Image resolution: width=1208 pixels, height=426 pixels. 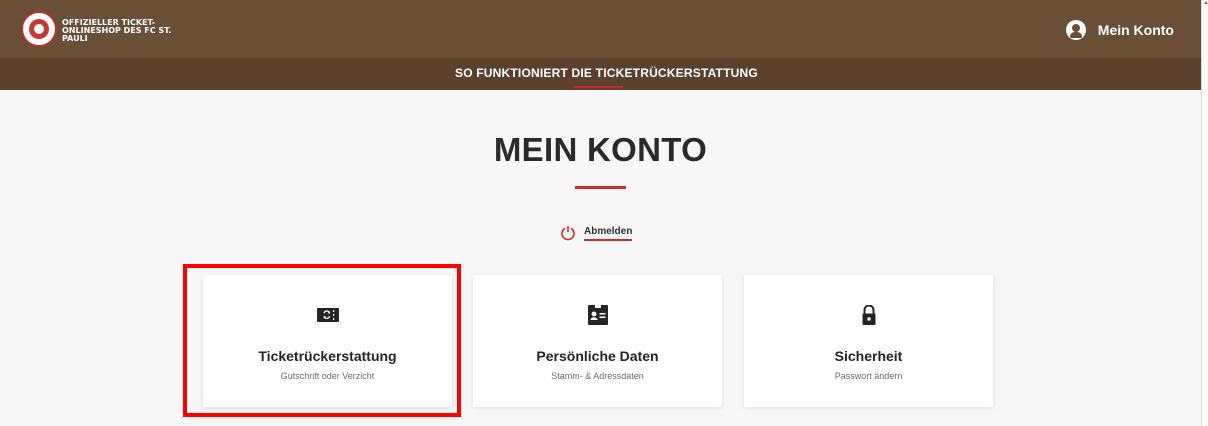 What do you see at coordinates (597, 376) in the screenshot?
I see `card-subtitle: Stamm- & Adressdaten` at bounding box center [597, 376].